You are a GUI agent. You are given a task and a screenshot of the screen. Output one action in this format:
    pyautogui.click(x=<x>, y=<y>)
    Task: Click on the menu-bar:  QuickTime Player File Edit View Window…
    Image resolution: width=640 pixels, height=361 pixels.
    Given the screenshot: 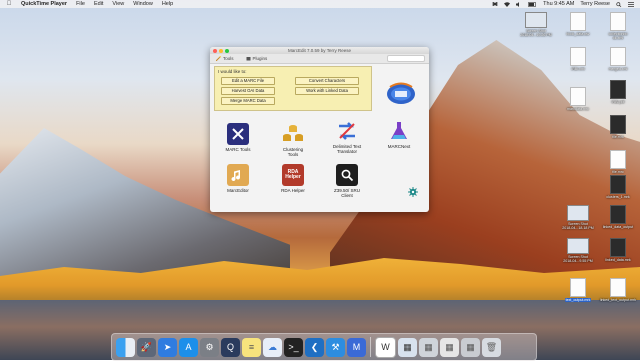 What is the action you would take?
    pyautogui.click(x=320, y=4)
    